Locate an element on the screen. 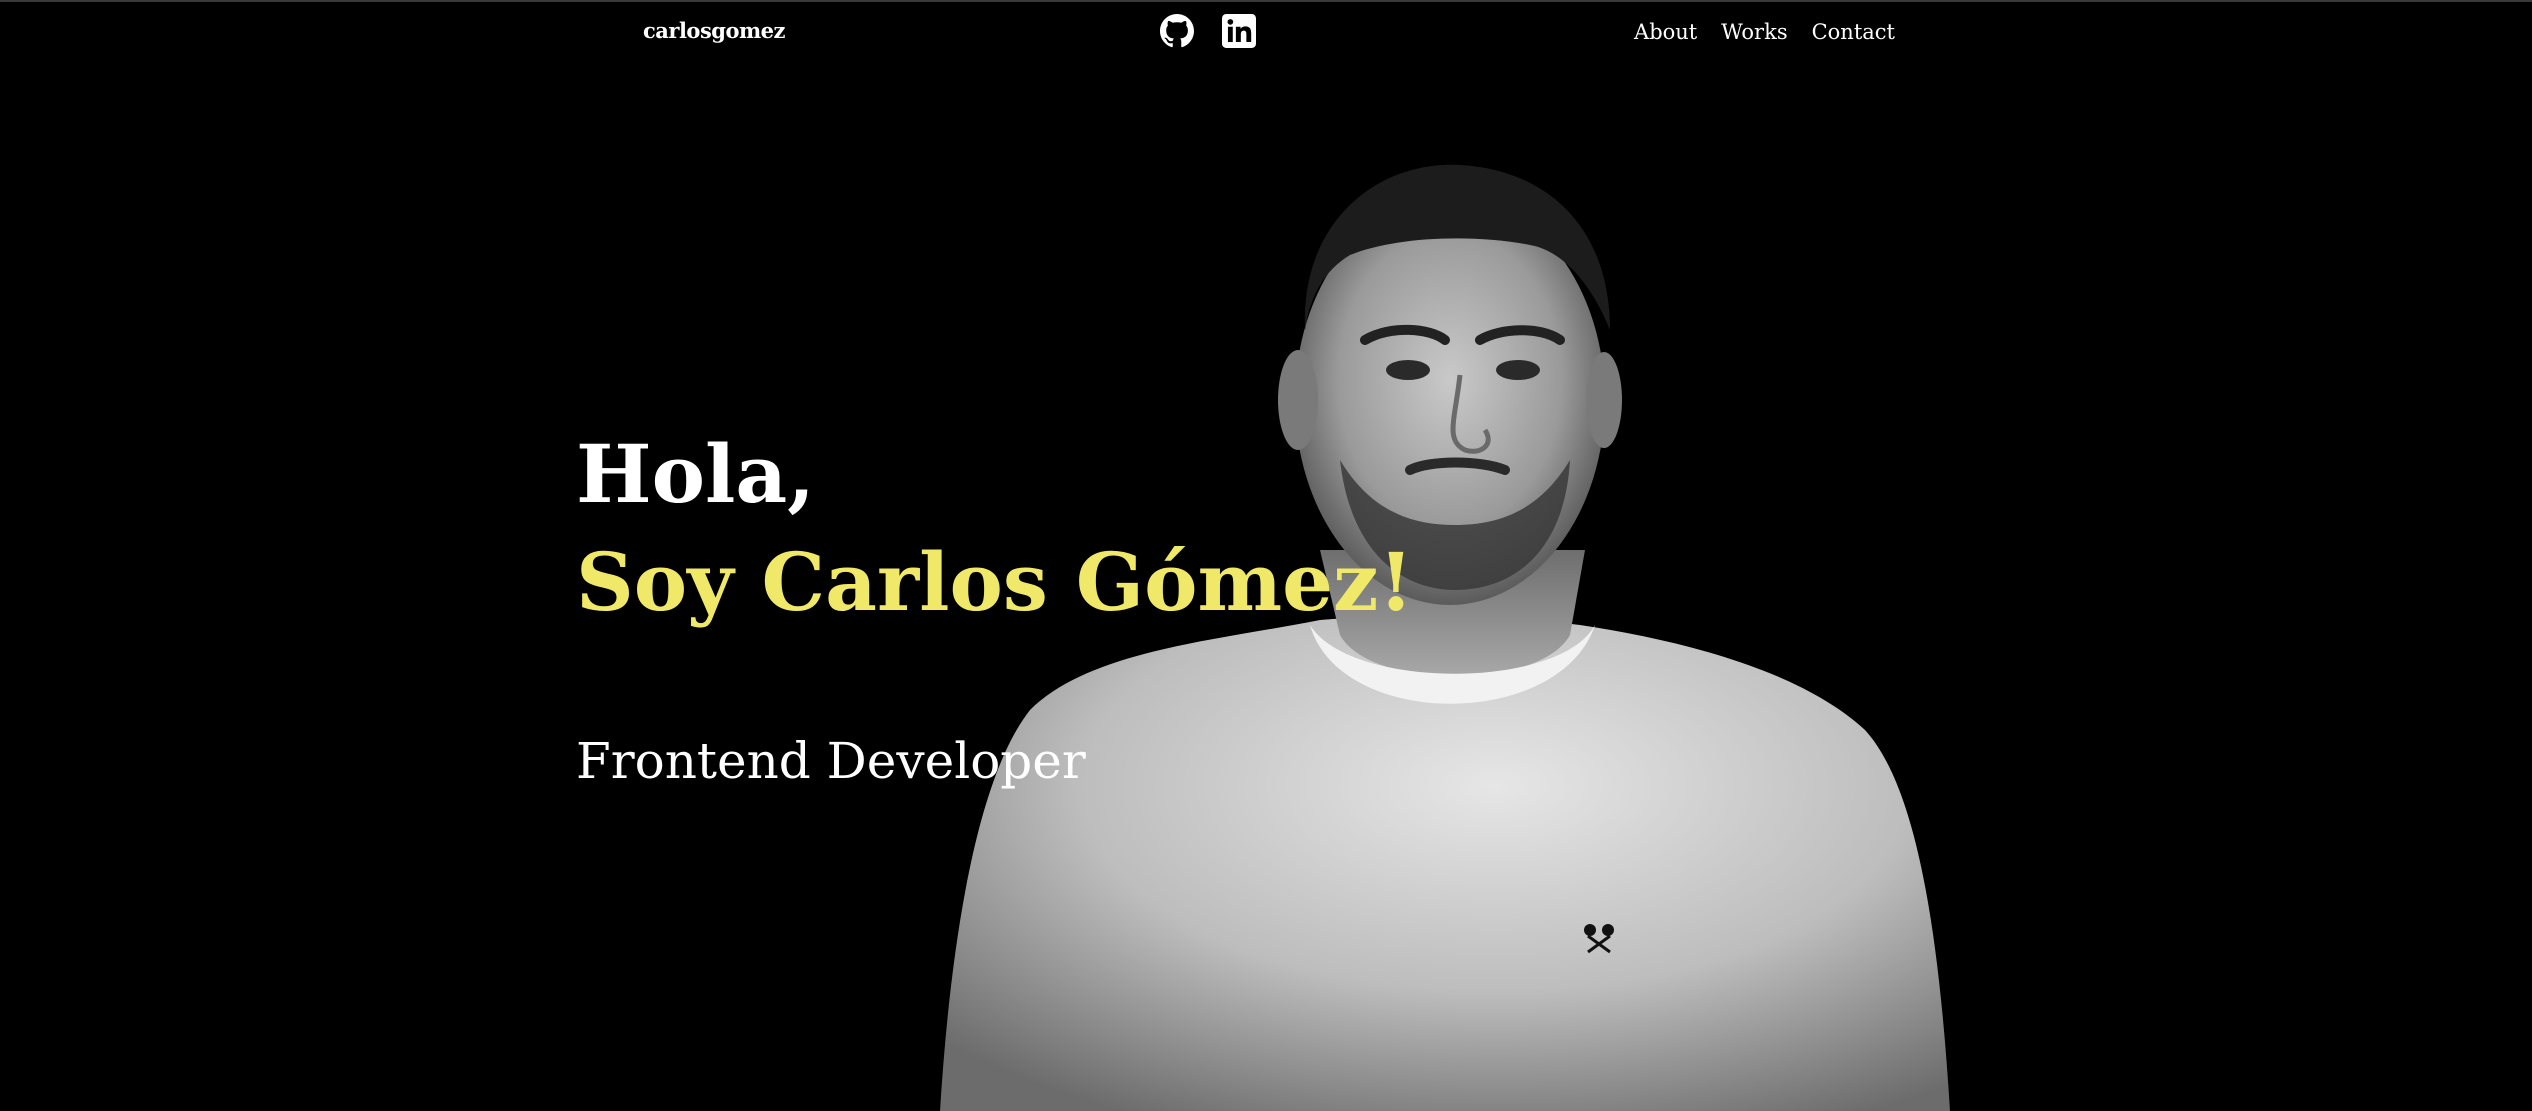 This screenshot has height=1111, width=2532. top-border is located at coordinates (1266, 1).